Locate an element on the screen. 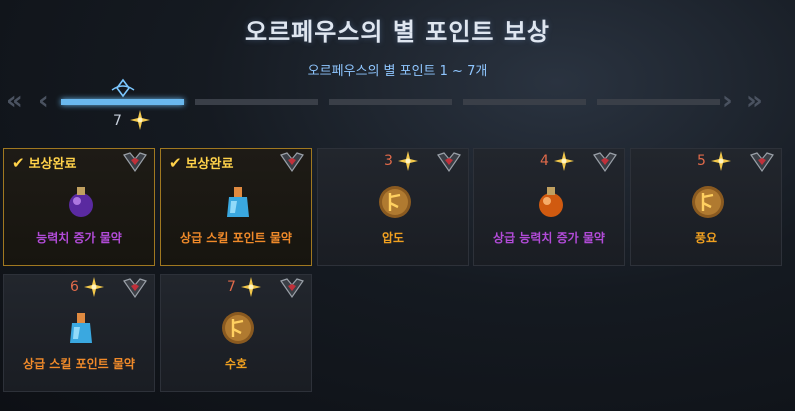 Image resolution: width=795 pixels, height=411 pixels. reward-card-header: 5 is located at coordinates (706, 162).